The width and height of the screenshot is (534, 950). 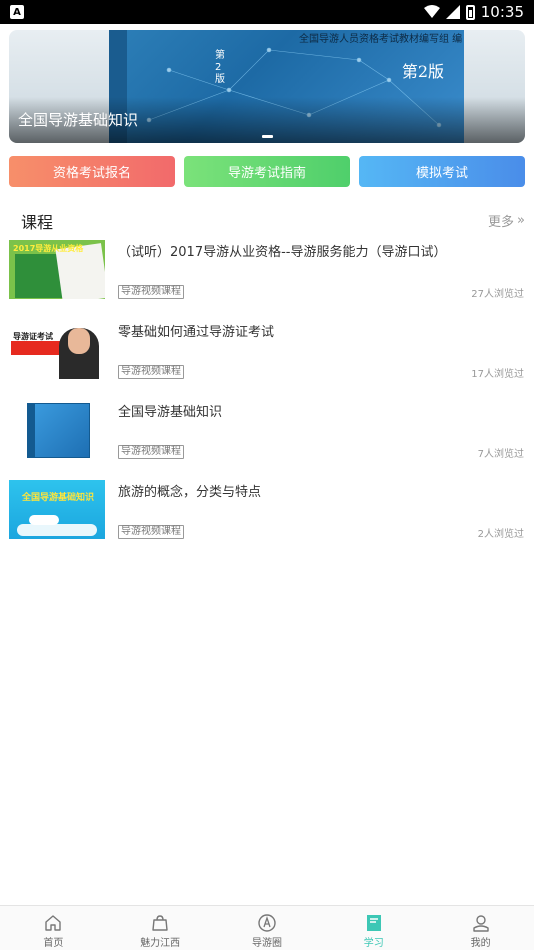 I want to click on banner-authors: 全国导游人员资格考试教材编写组 编, so click(x=381, y=39).